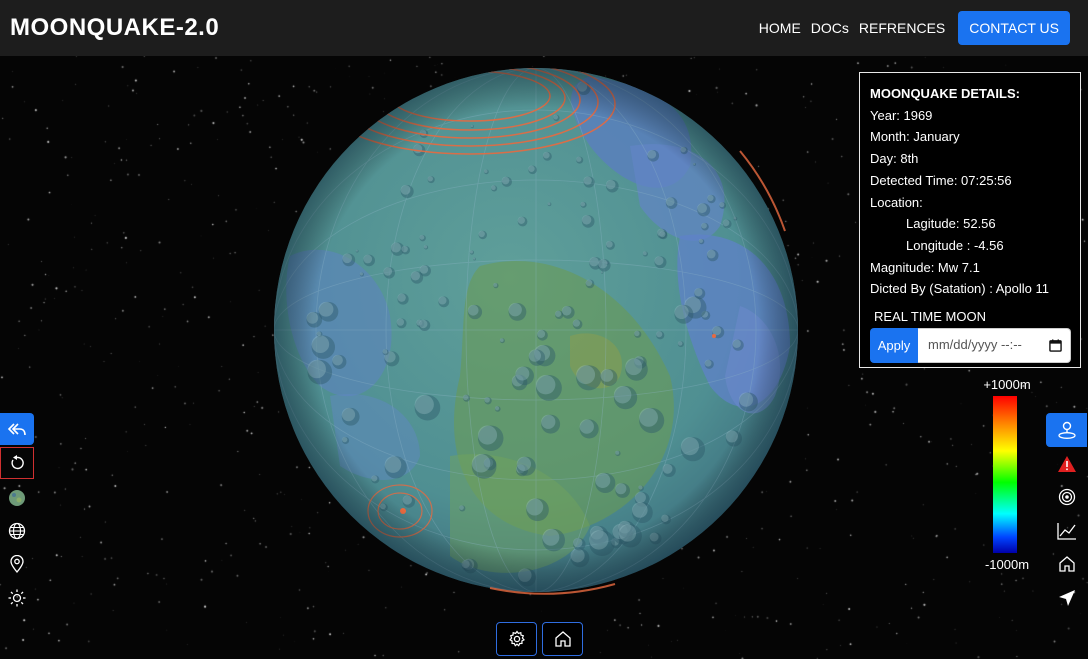  I want to click on chart-button, so click(1066, 531).